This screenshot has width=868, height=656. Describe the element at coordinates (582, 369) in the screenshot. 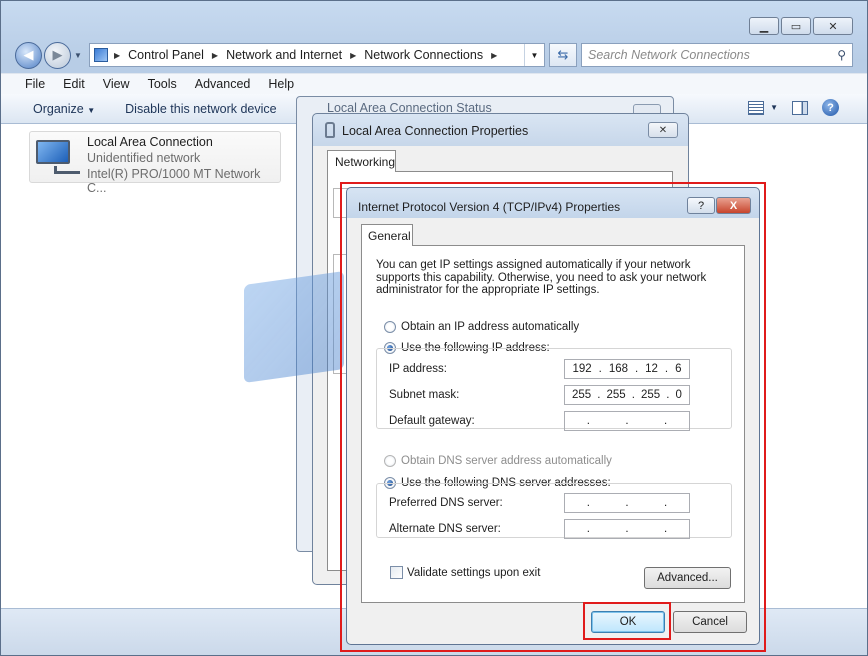

I see `ip-octet: 192` at that location.